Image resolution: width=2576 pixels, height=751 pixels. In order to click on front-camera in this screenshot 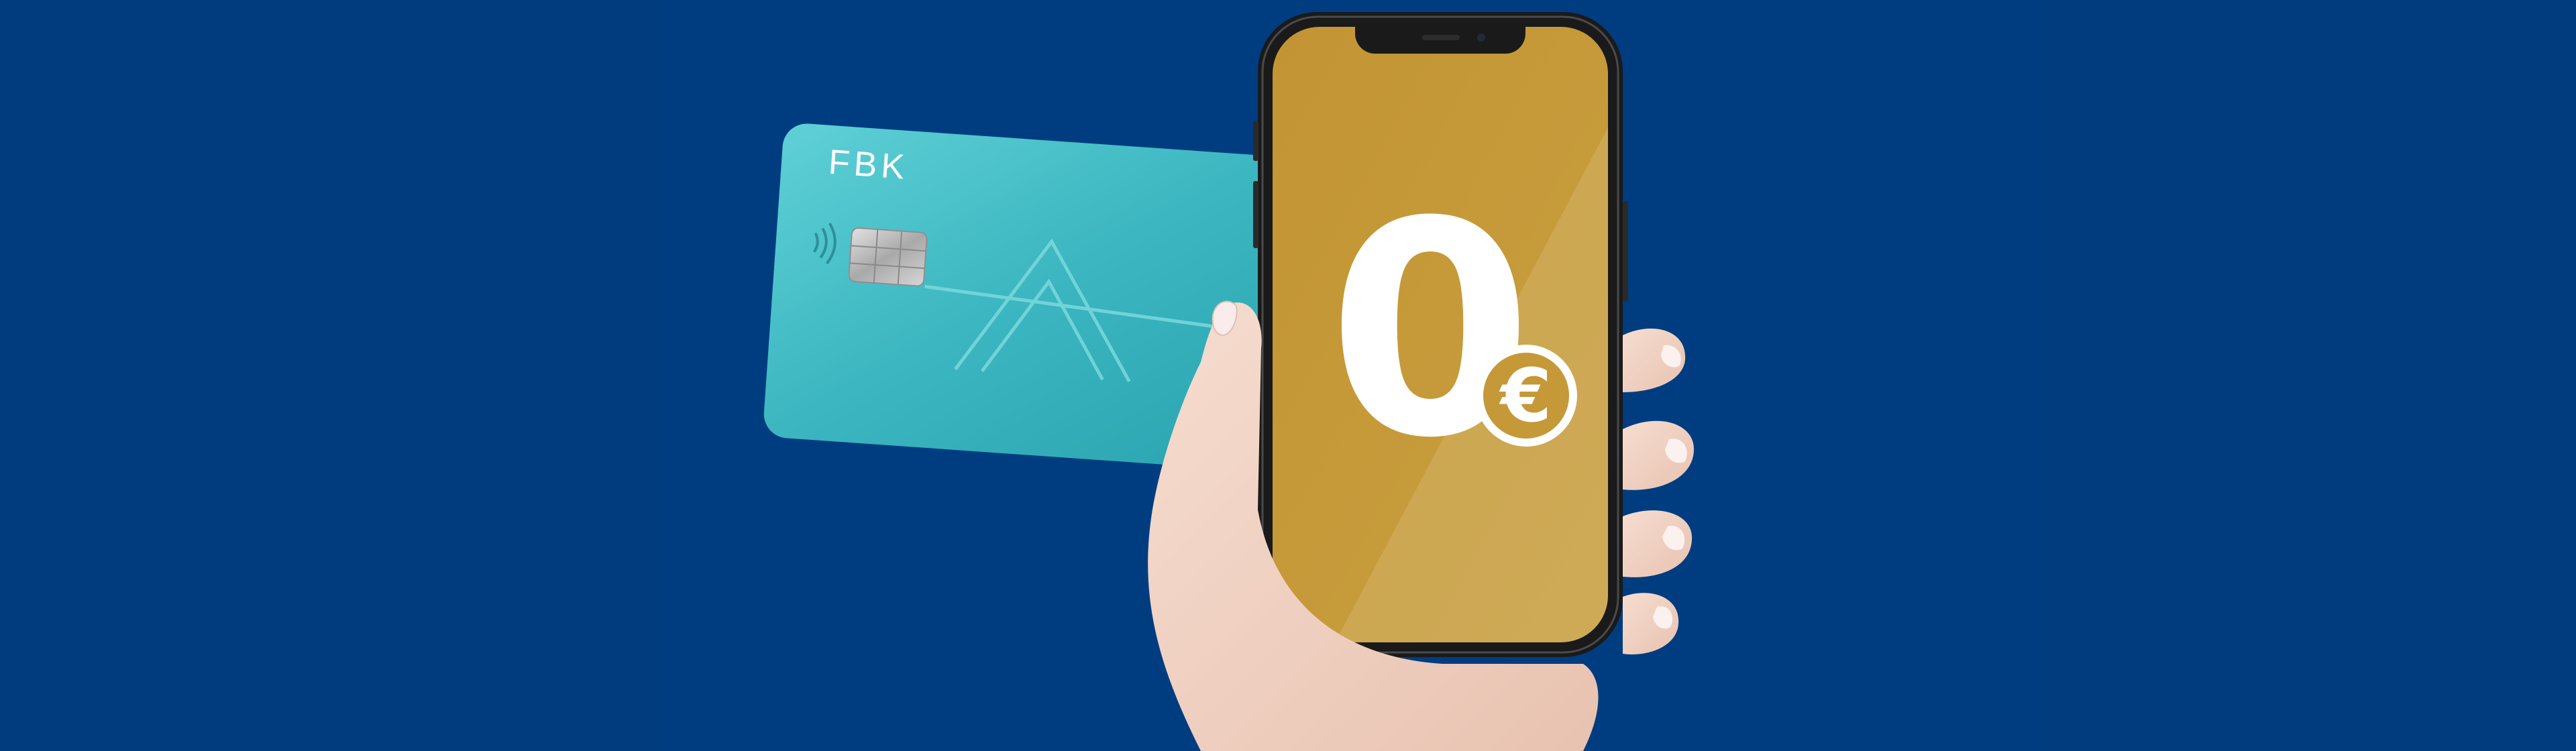, I will do `click(1481, 38)`.